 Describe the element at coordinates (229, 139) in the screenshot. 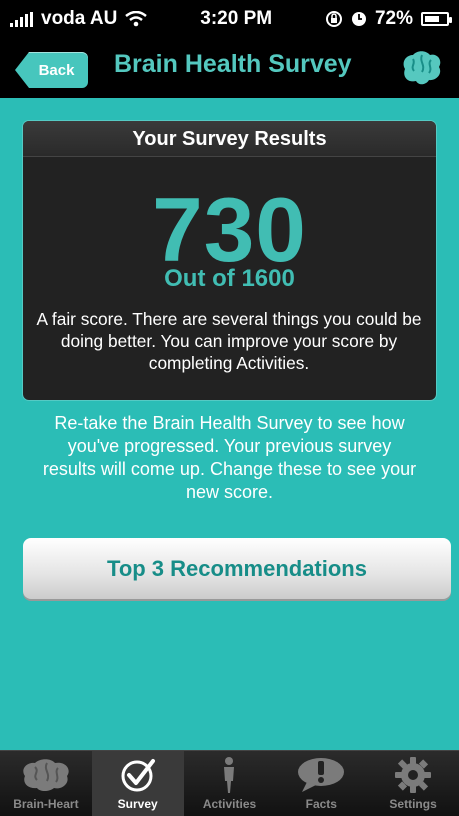

I see `results-title: Your Survey Results` at that location.